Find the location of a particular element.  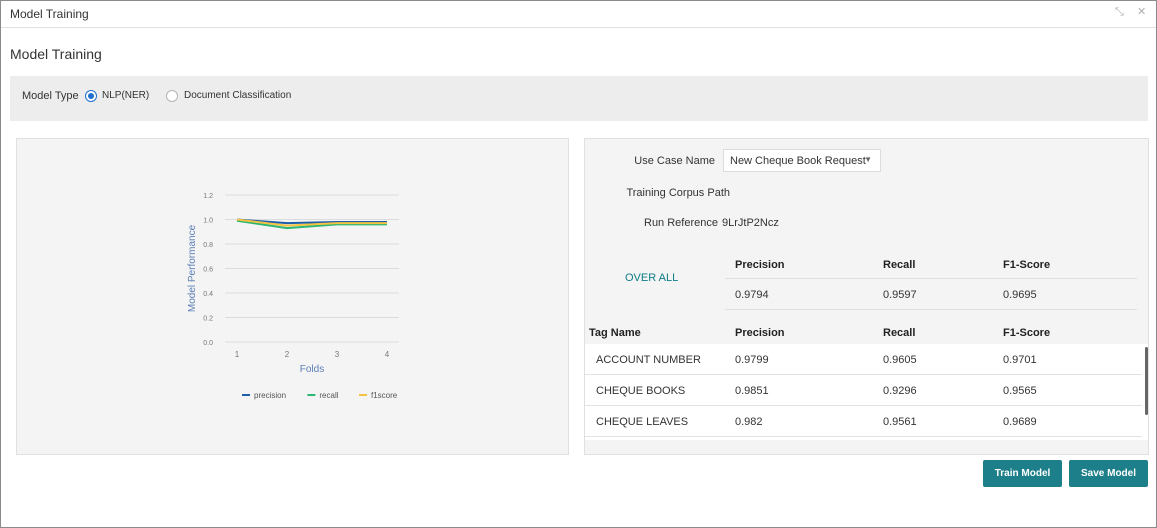

page-title: Model Training is located at coordinates (56, 54).